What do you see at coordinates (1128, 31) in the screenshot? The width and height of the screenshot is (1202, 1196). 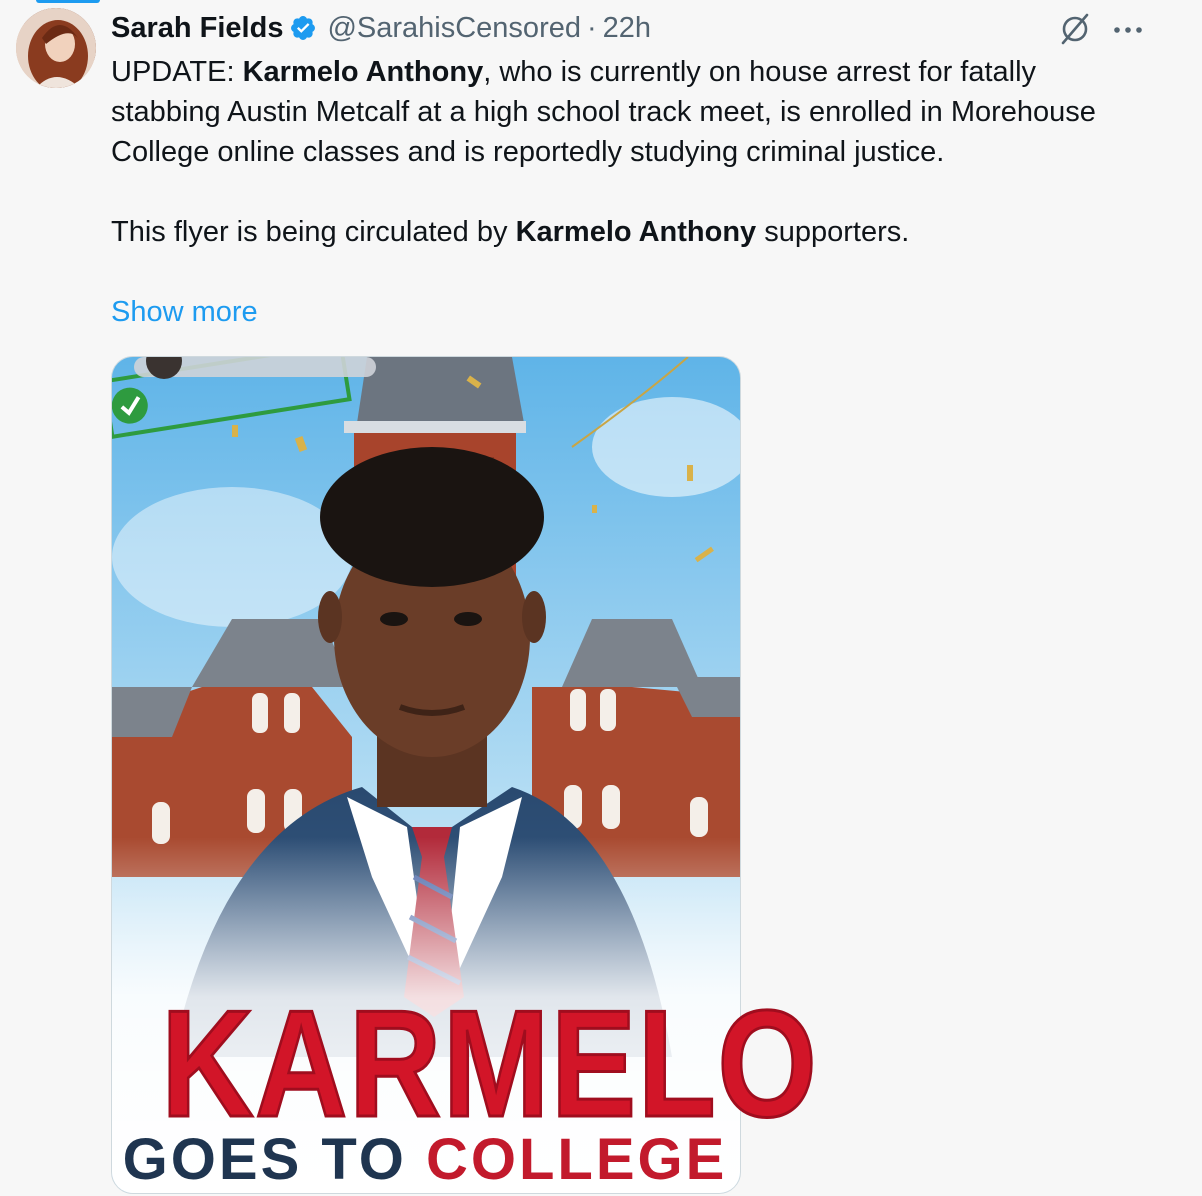 I see `more-options-icon` at bounding box center [1128, 31].